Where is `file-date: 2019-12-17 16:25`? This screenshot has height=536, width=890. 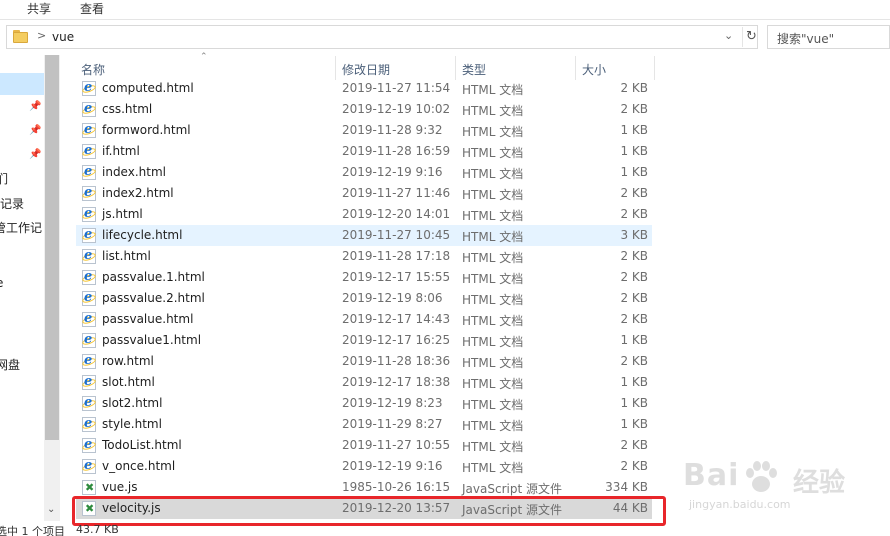 file-date: 2019-12-17 16:25 is located at coordinates (396, 340).